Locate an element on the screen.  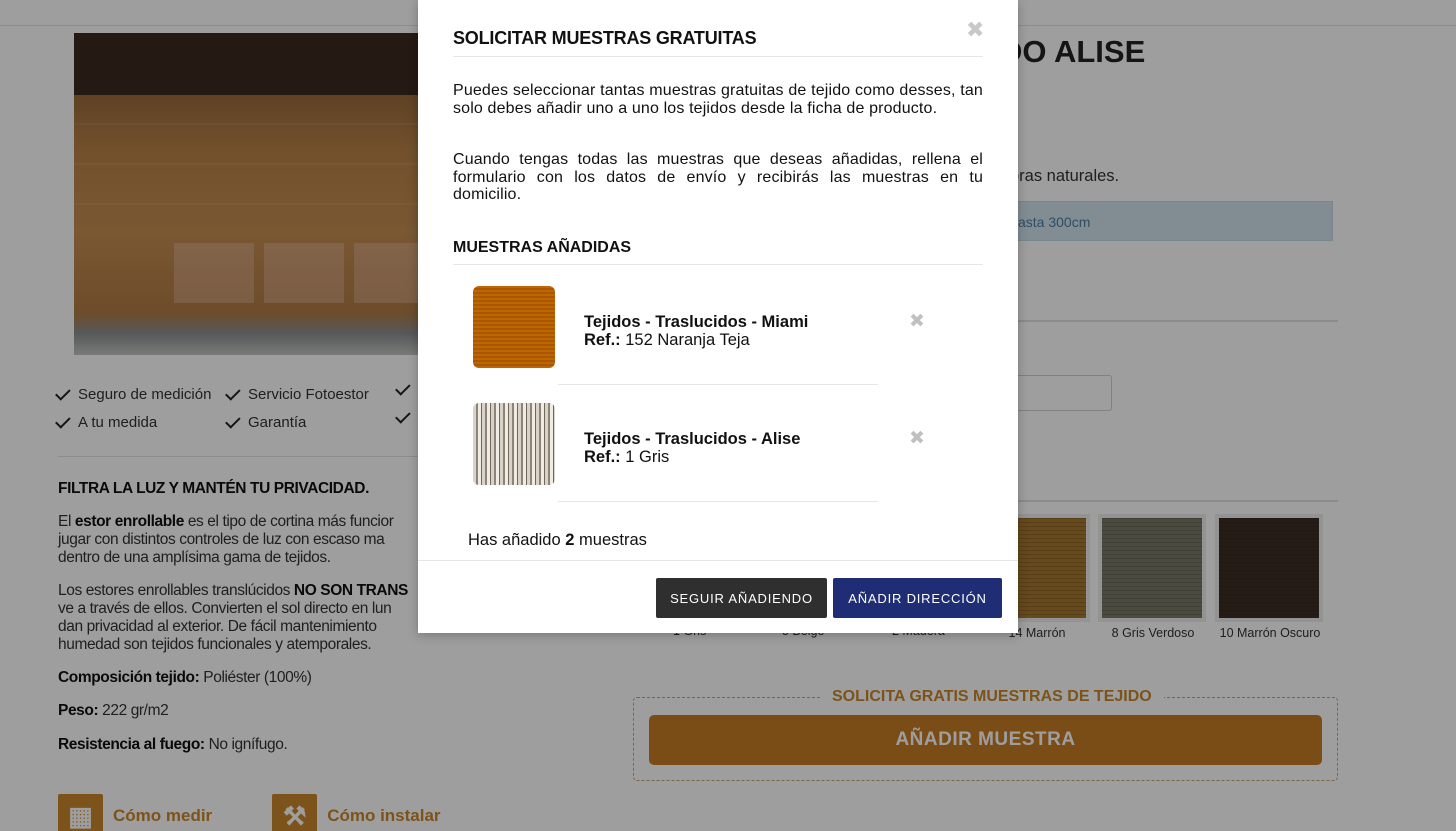
added-samples-title: MUESTRAS AÑADIDAS is located at coordinates (542, 247).